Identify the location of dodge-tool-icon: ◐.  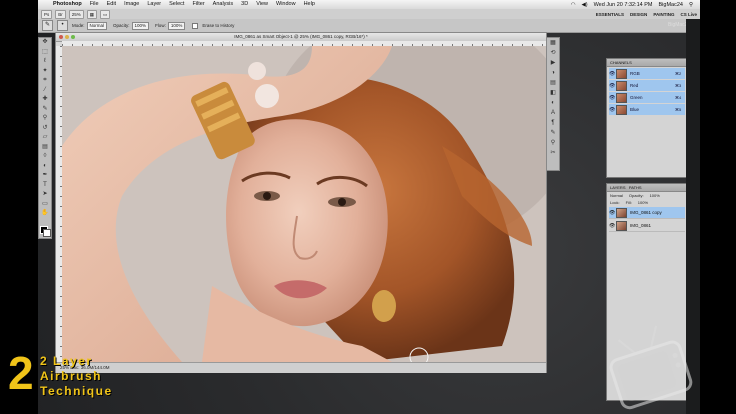
(45, 167).